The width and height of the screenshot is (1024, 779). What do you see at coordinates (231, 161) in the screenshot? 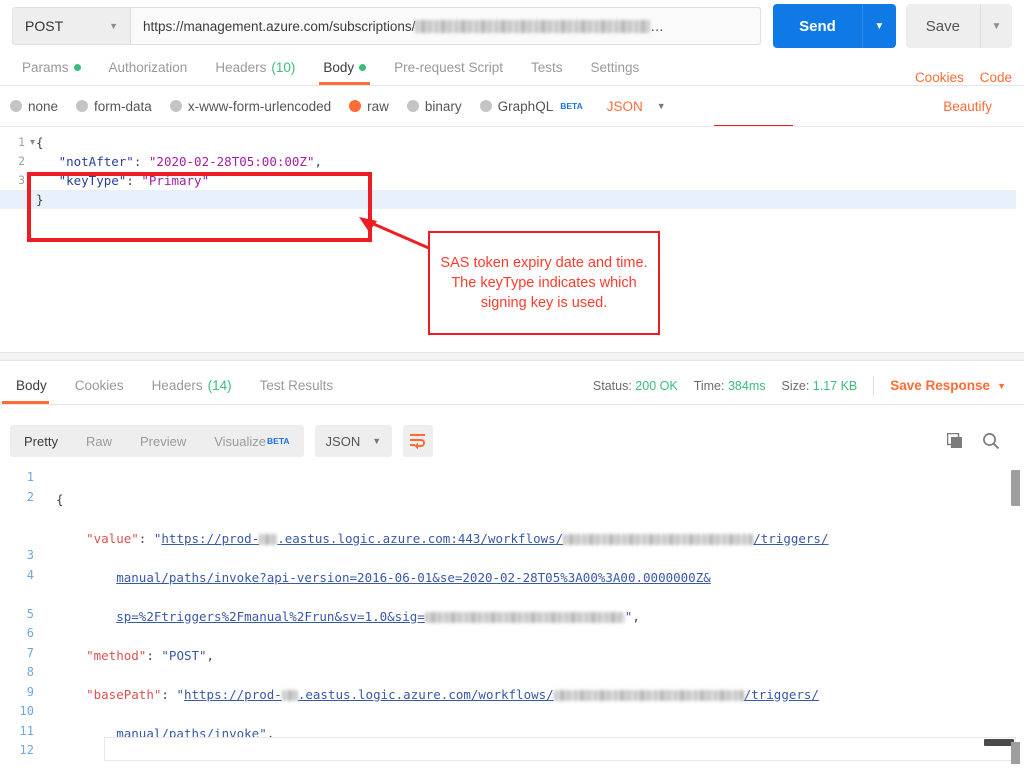
I see `json-value-notafter: "2020-02-28T05:00:00Z"` at bounding box center [231, 161].